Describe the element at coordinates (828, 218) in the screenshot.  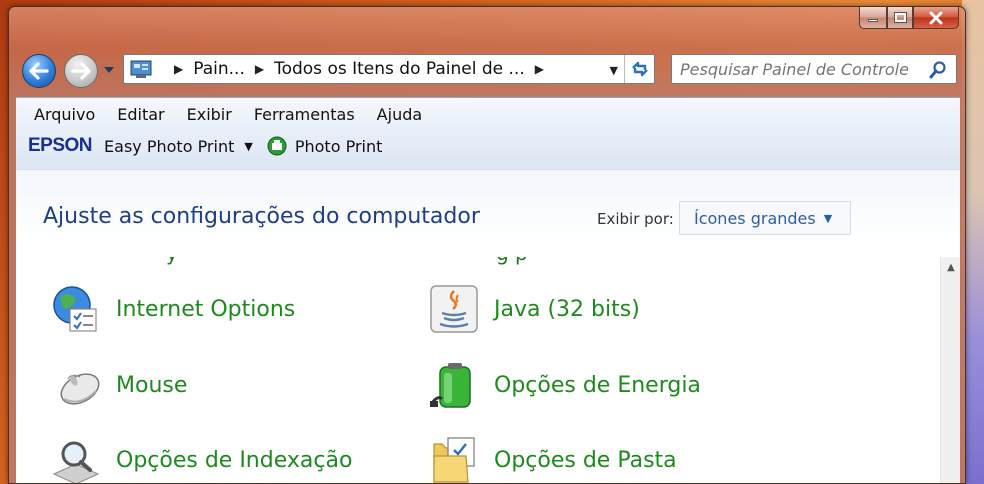
I see `chevron-down-icon: ▼` at that location.